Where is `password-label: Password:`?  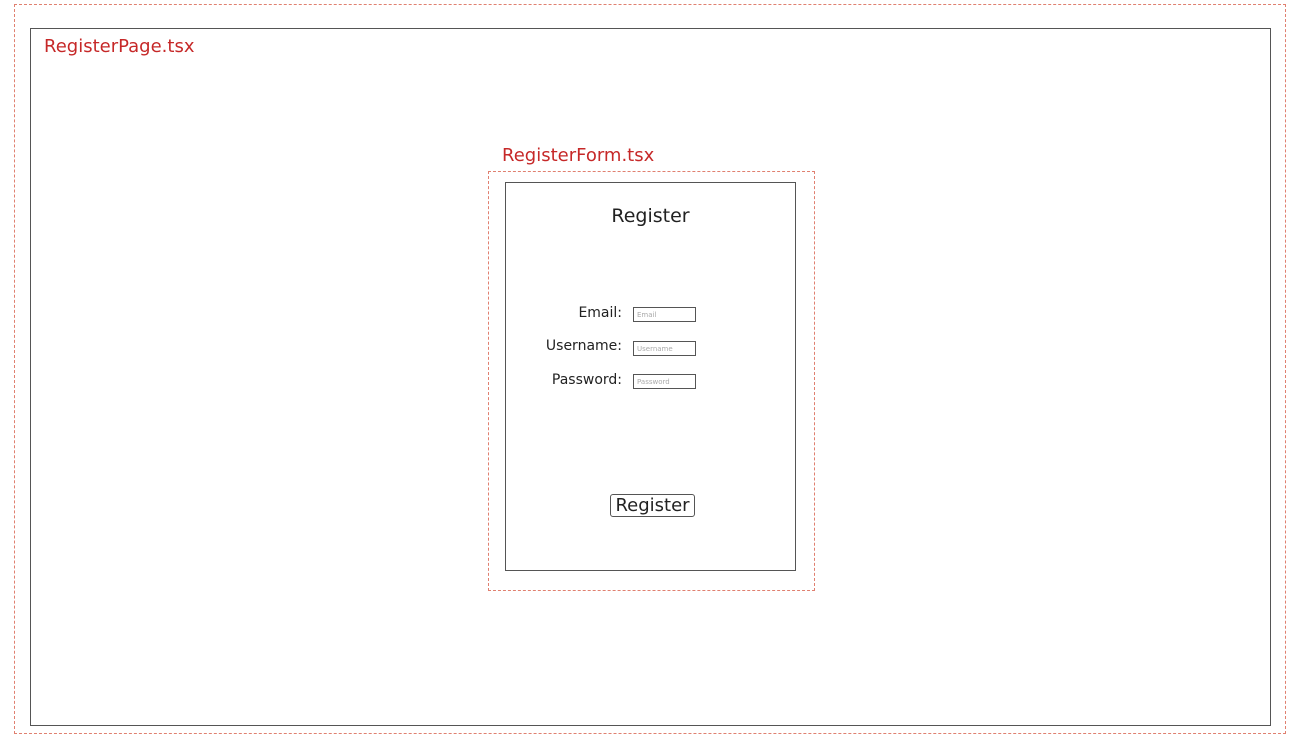
password-label: Password: is located at coordinates (586, 380).